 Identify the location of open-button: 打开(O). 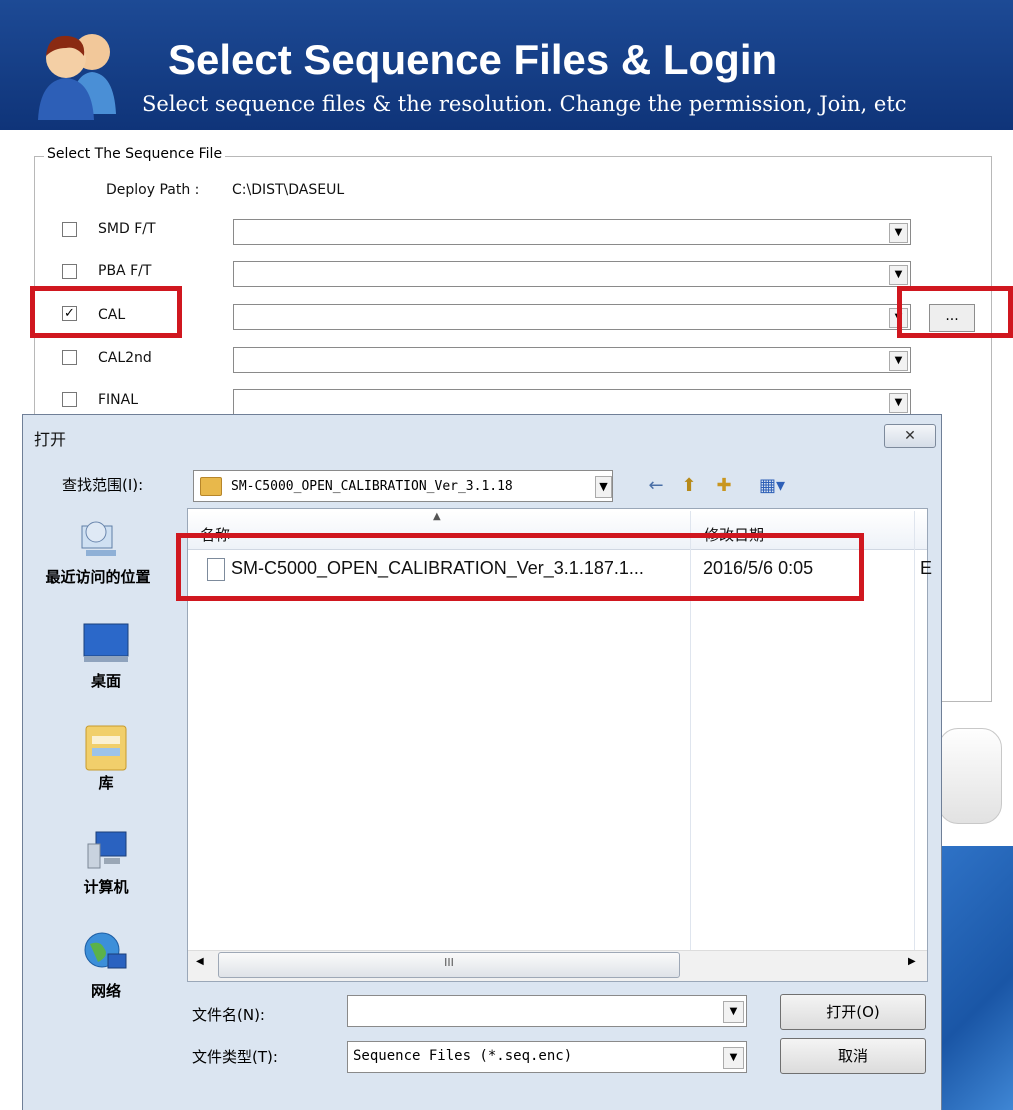
(853, 1012).